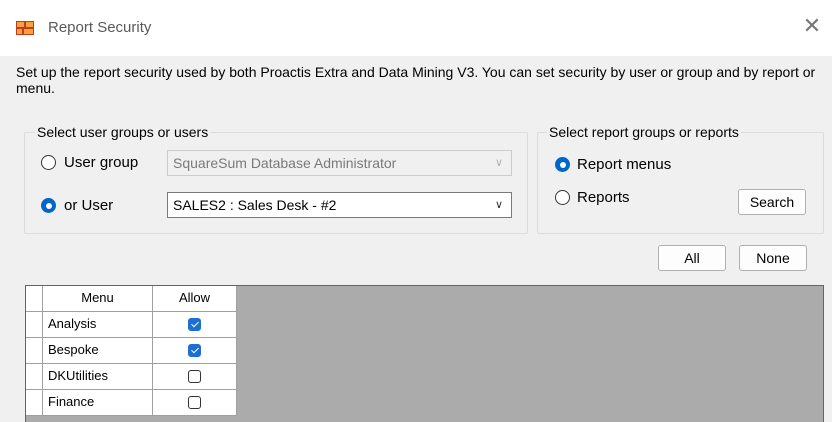 The height and width of the screenshot is (422, 832). Describe the element at coordinates (562, 197) in the screenshot. I see `reports-radio` at that location.